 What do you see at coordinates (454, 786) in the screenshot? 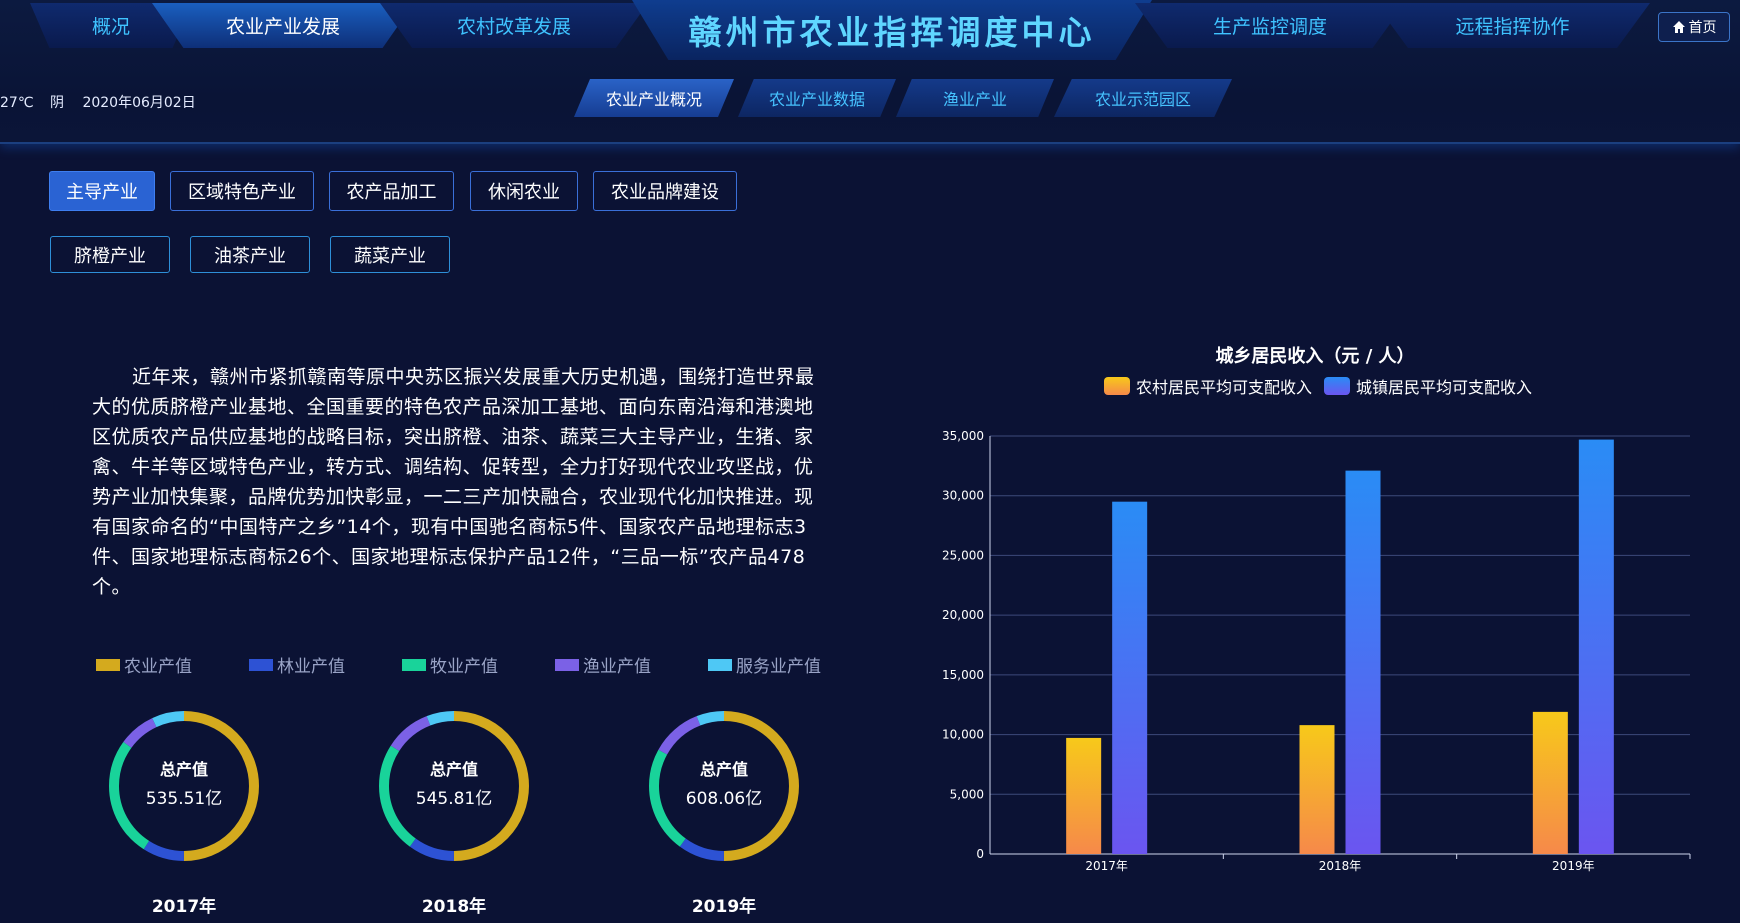
I see `donut-2018: 总产值 545.81亿` at bounding box center [454, 786].